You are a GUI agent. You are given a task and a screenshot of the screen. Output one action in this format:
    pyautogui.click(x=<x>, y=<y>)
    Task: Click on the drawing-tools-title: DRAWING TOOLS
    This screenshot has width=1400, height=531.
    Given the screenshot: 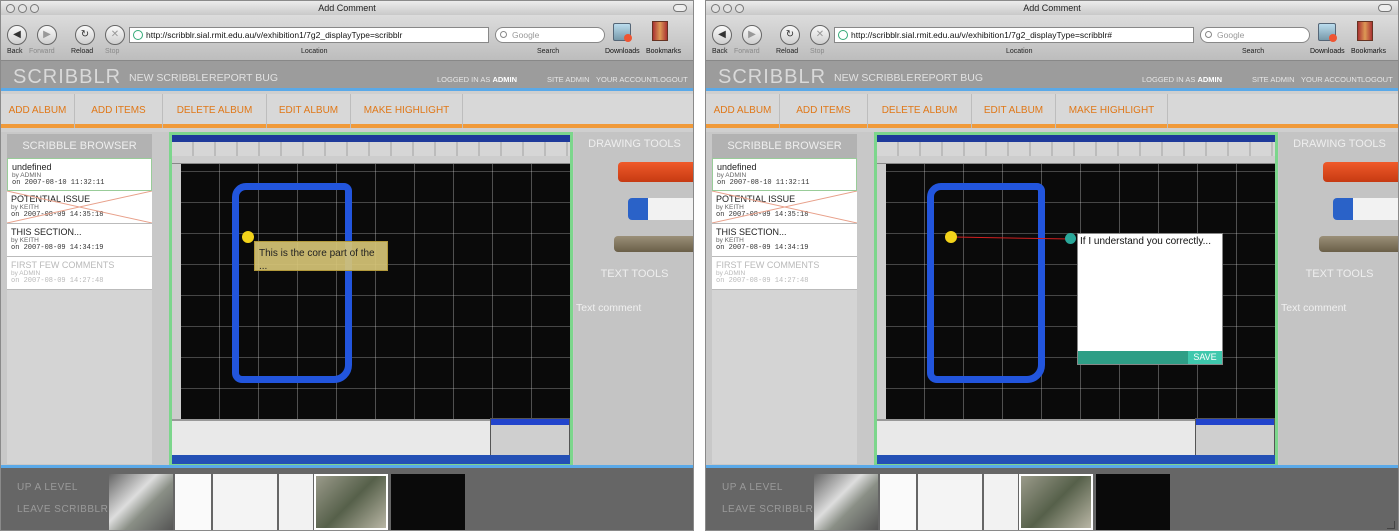 What is the action you would take?
    pyautogui.click(x=634, y=144)
    